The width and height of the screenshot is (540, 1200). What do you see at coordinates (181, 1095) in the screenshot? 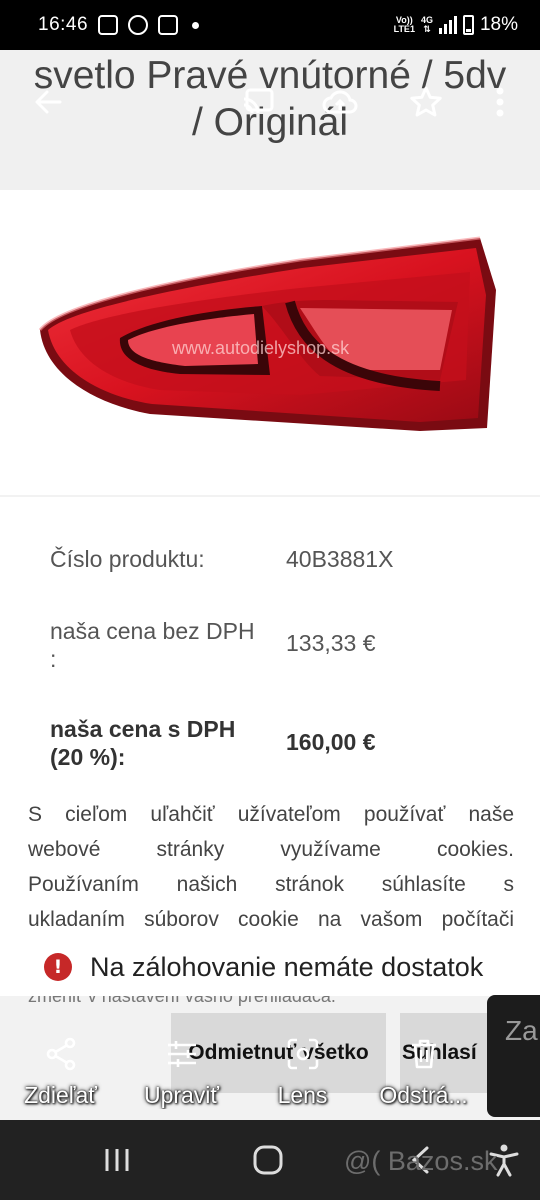
I see `edit-label: Upraviť` at bounding box center [181, 1095].